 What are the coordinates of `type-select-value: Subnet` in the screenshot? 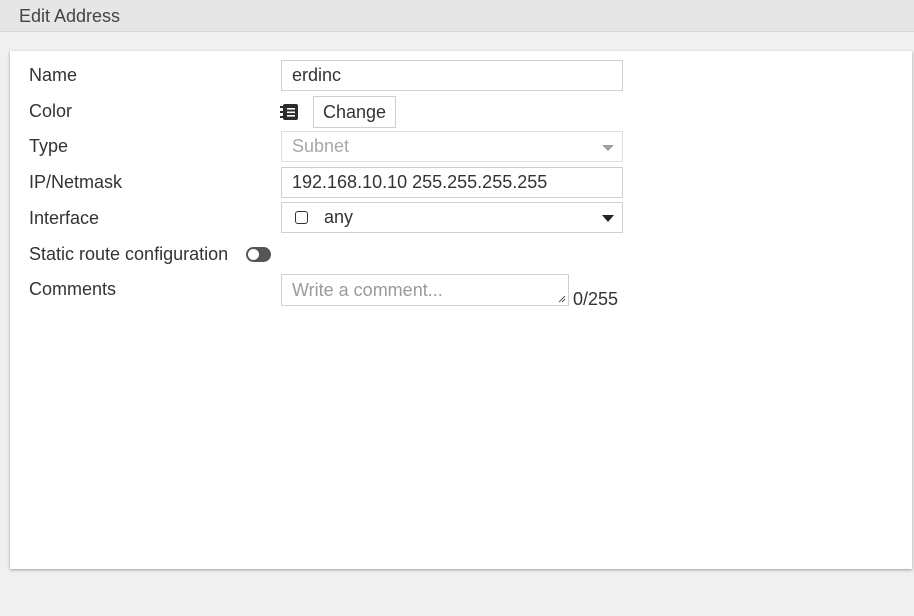 It's located at (321, 146).